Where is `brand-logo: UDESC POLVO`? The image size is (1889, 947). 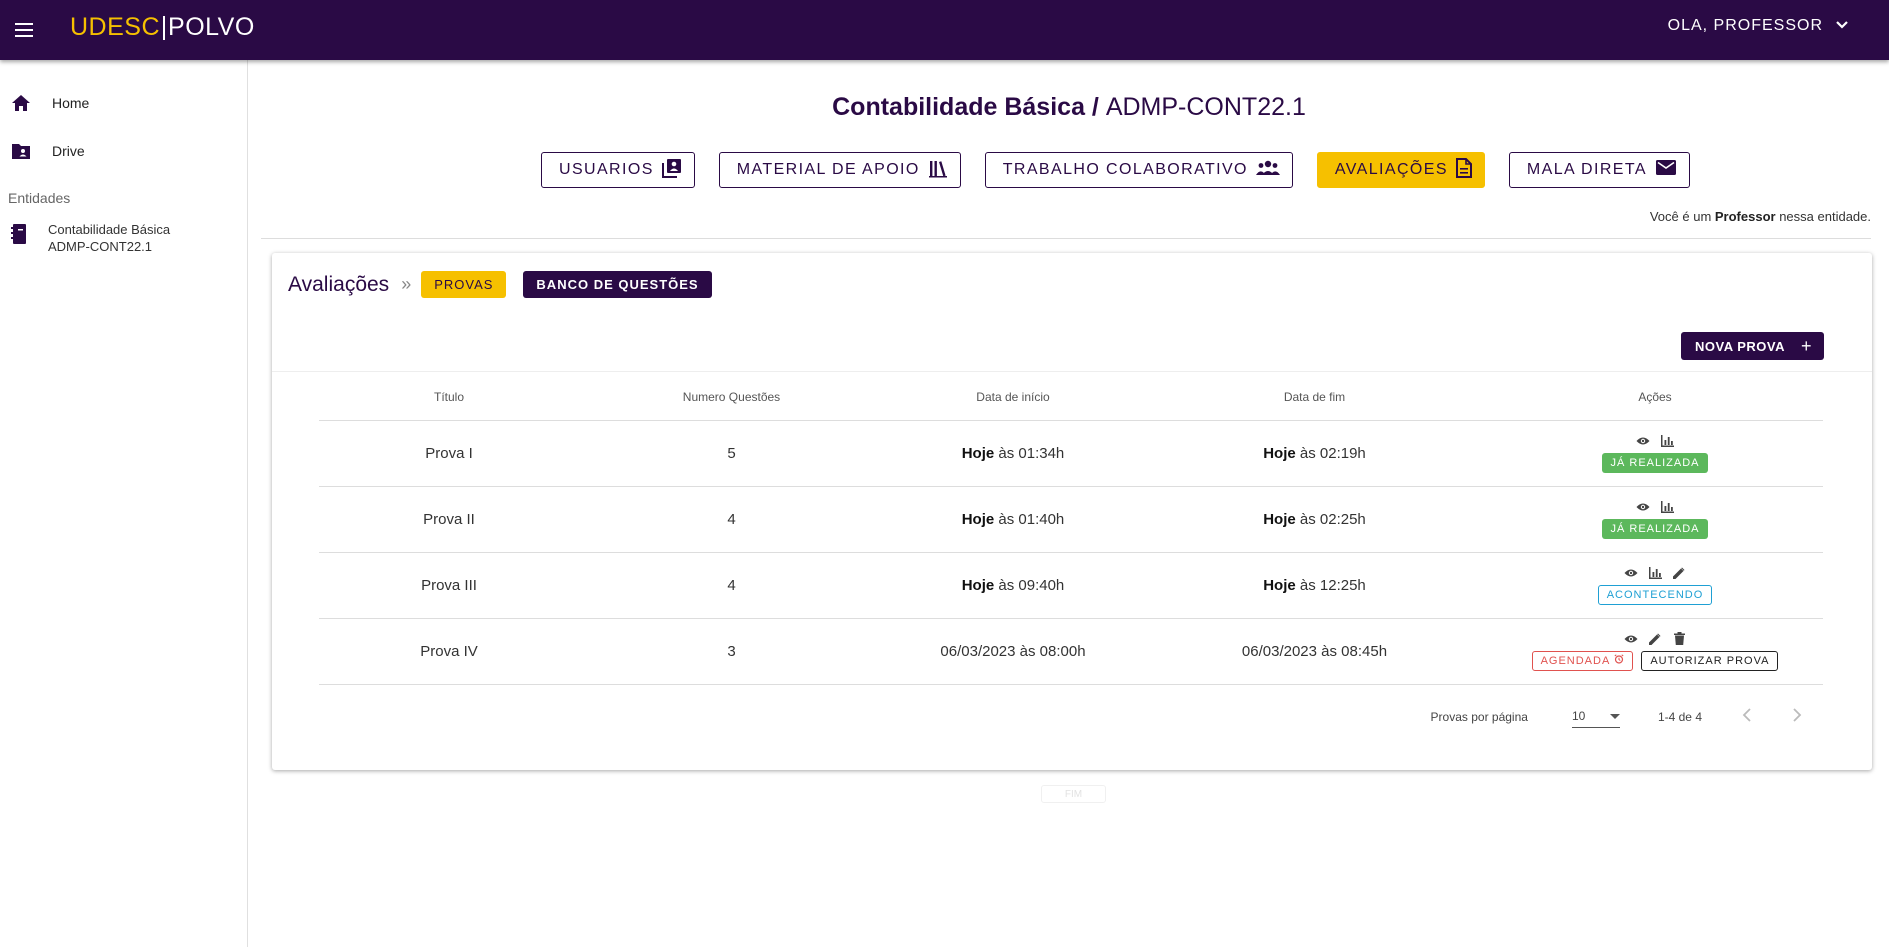 brand-logo: UDESC POLVO is located at coordinates (162, 27).